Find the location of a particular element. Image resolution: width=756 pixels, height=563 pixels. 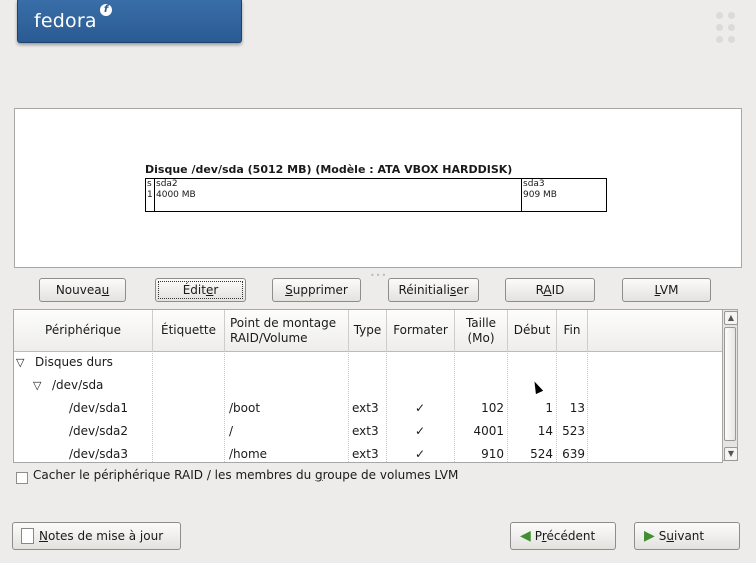

column-header-end: Fin is located at coordinates (572, 330).